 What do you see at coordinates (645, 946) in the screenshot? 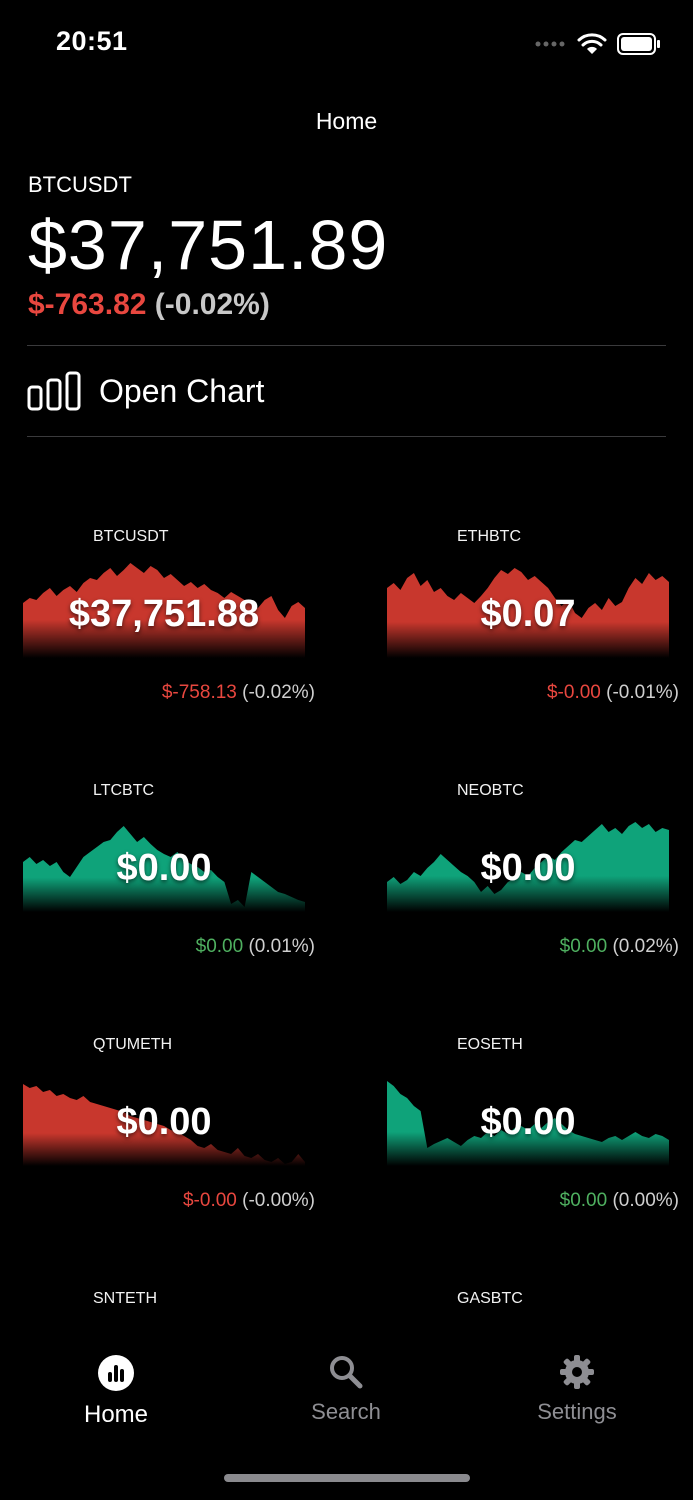
I see `card-change-percent: (0.02%)` at bounding box center [645, 946].